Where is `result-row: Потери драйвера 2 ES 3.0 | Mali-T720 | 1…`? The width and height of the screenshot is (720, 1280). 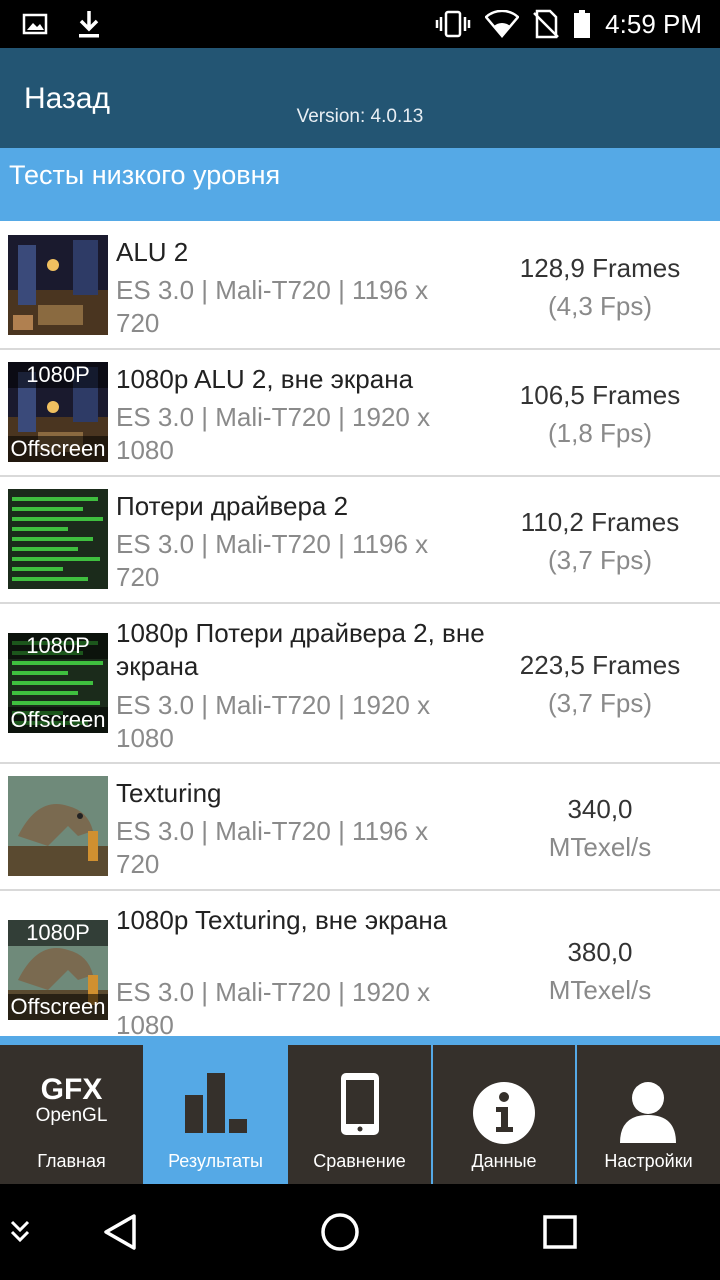
result-row: Потери драйвера 2 ES 3.0 | Mali-T720 | 1… is located at coordinates (360, 540).